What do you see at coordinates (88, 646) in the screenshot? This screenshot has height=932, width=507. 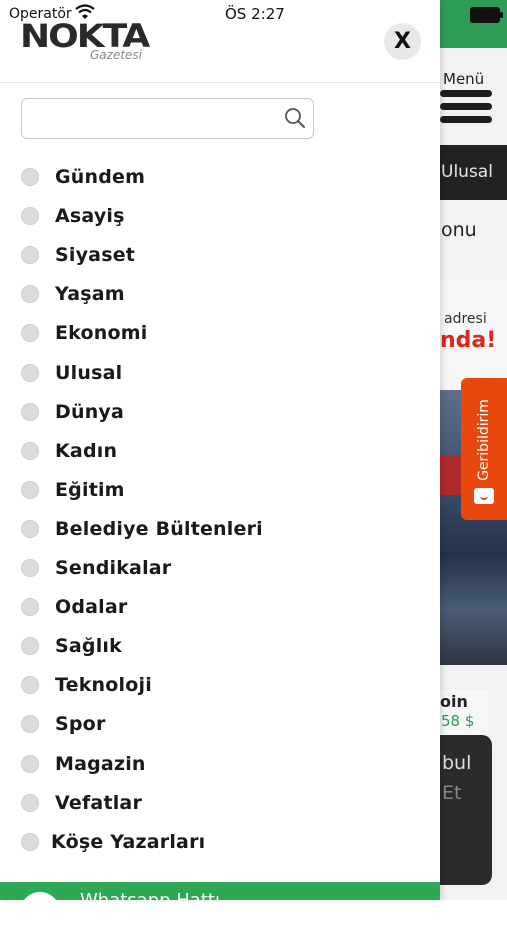 I see `category-label: Sağlık` at bounding box center [88, 646].